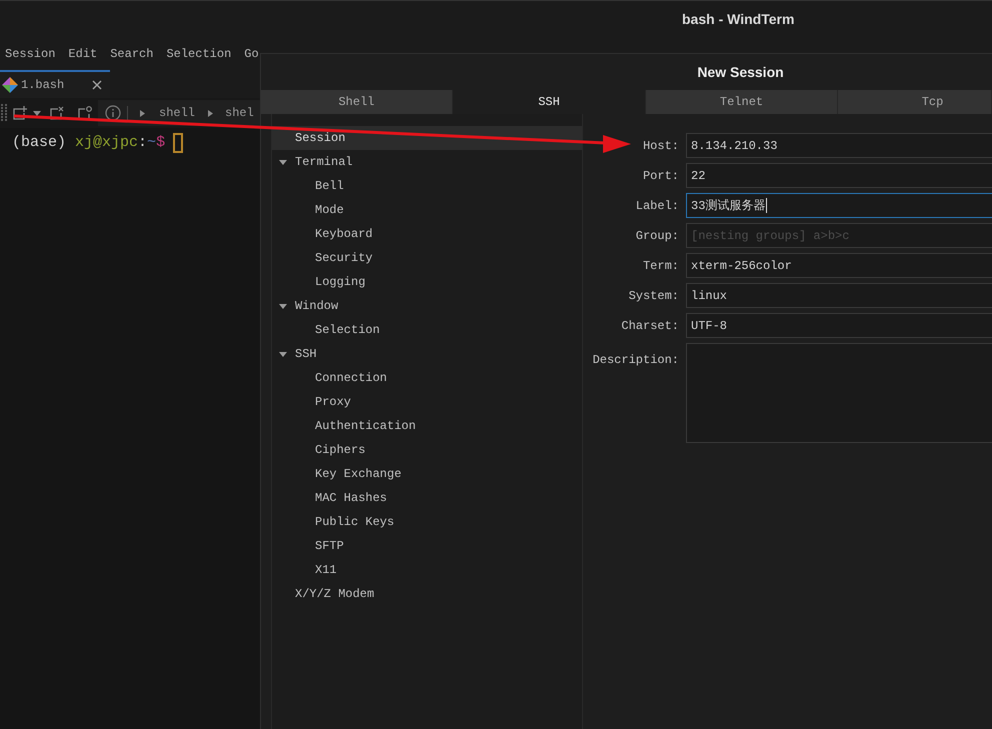 The width and height of the screenshot is (992, 729). What do you see at coordinates (740, 72) in the screenshot?
I see `dialog-title: New Session` at bounding box center [740, 72].